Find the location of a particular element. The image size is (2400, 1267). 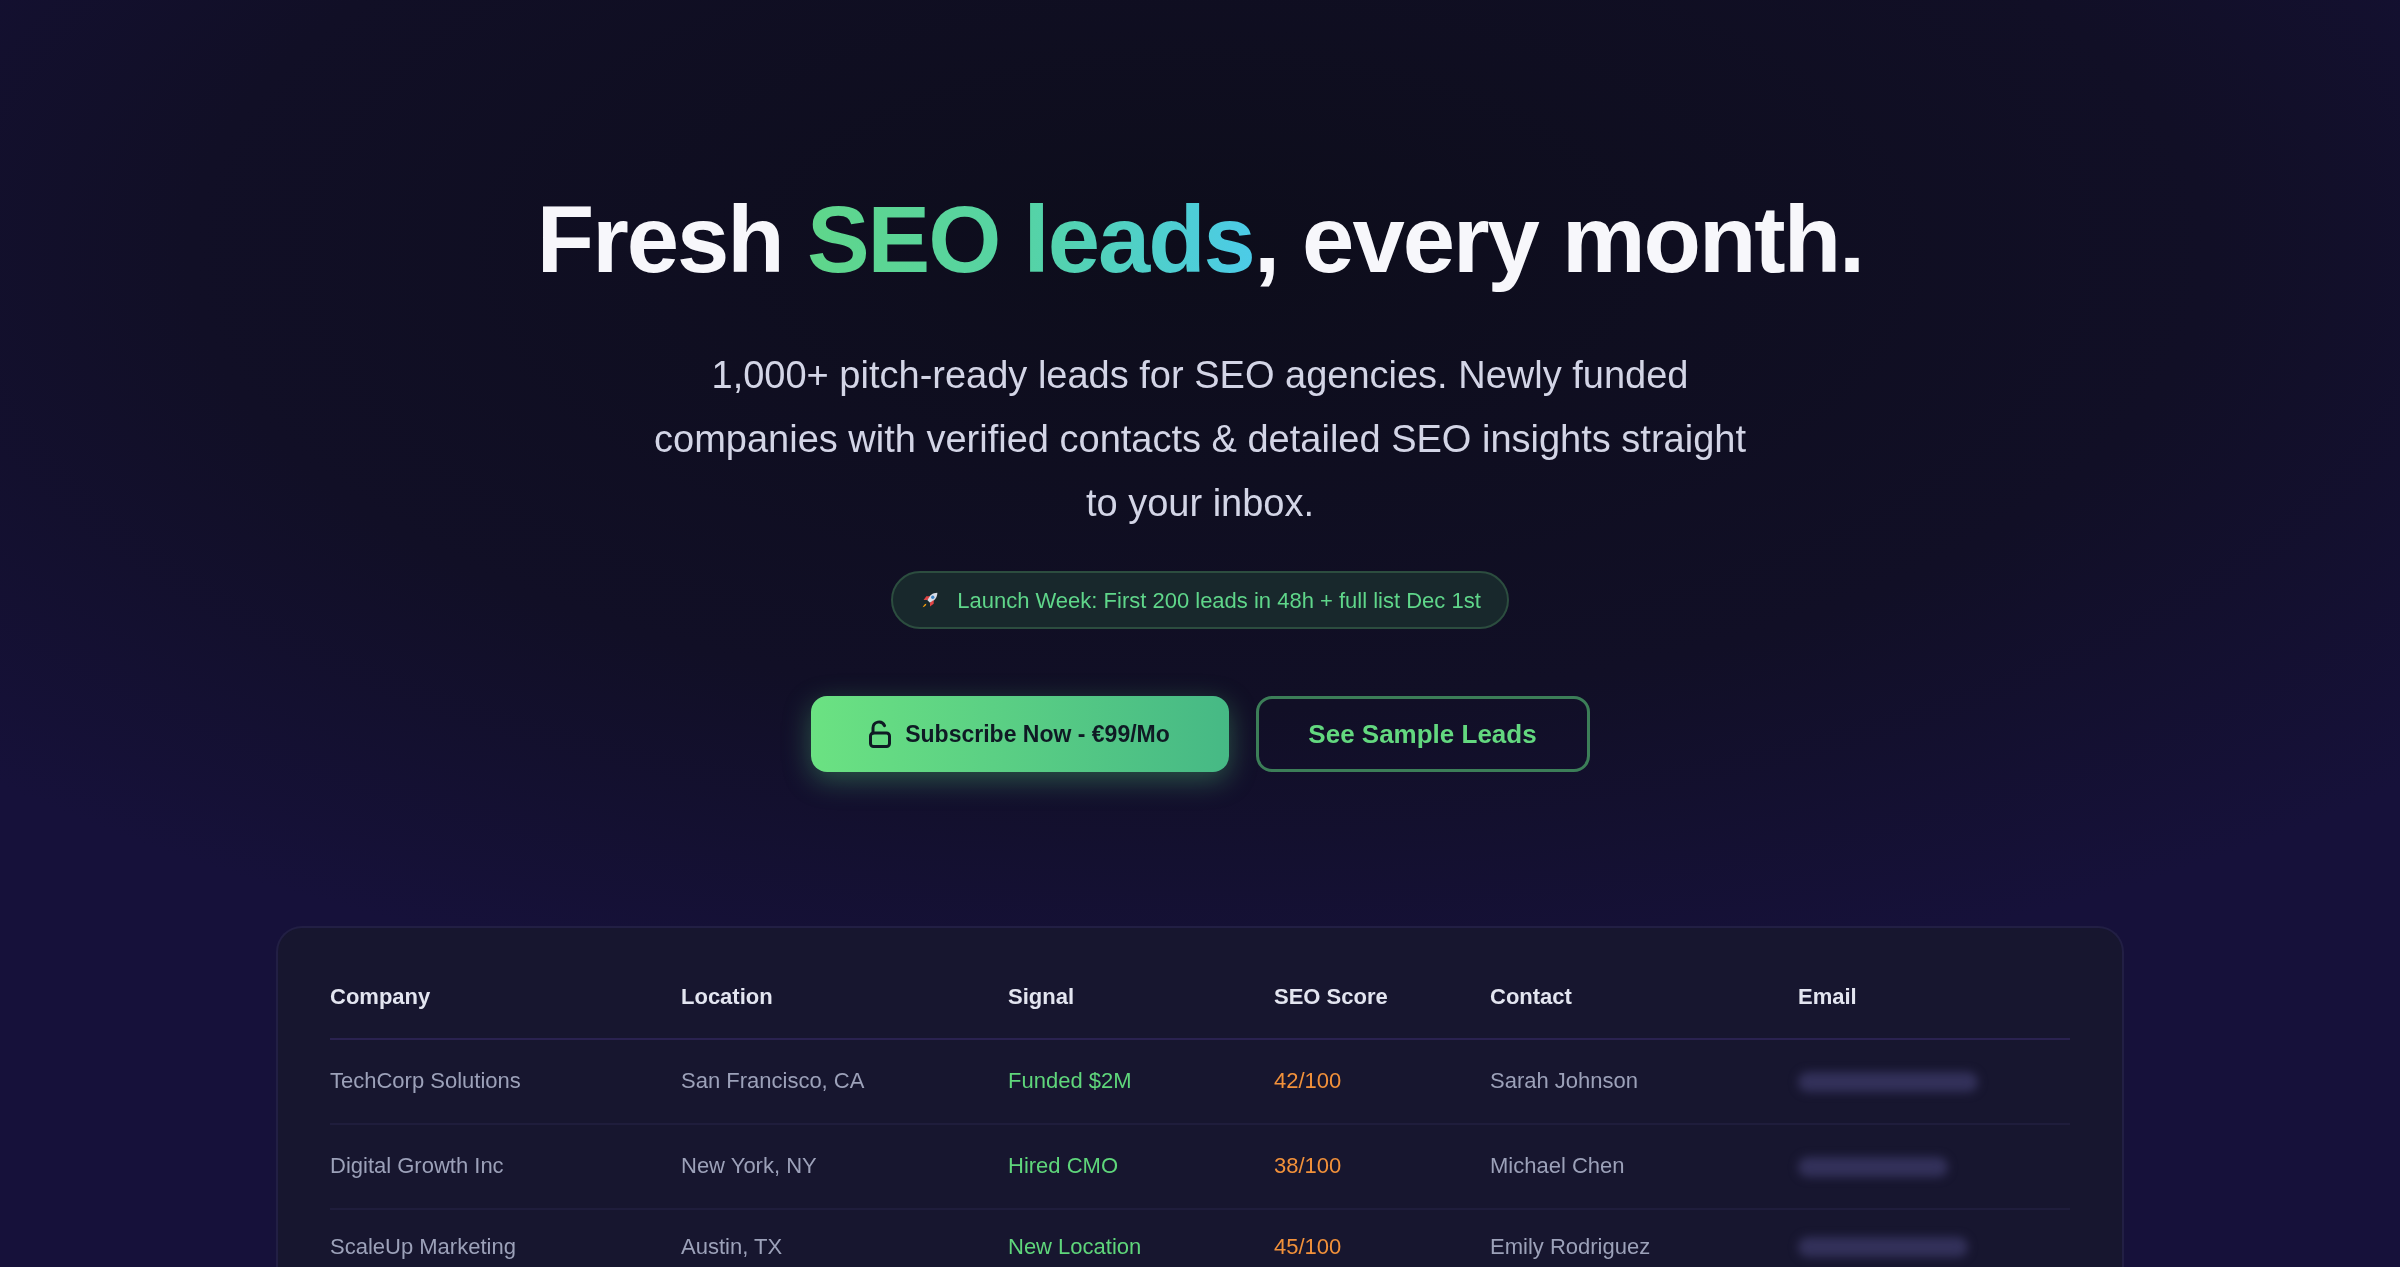

column-header: Company is located at coordinates (380, 996).